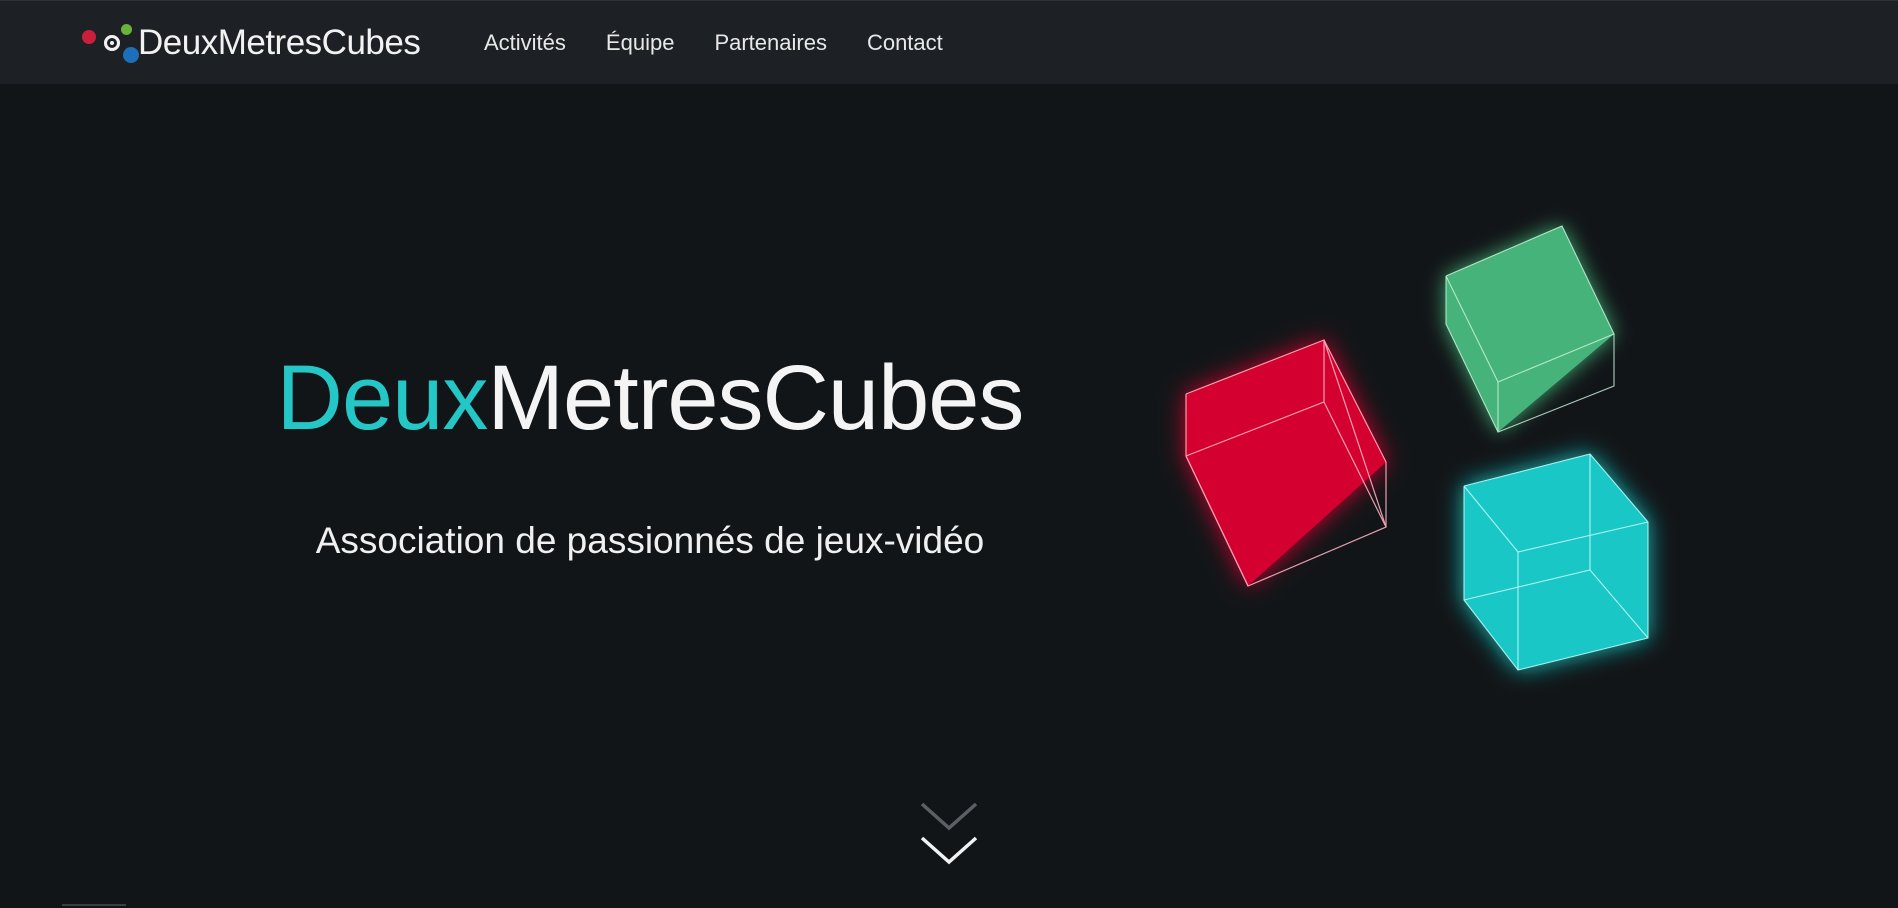 The height and width of the screenshot is (908, 1898). What do you see at coordinates (94, 905) in the screenshot?
I see `divider` at bounding box center [94, 905].